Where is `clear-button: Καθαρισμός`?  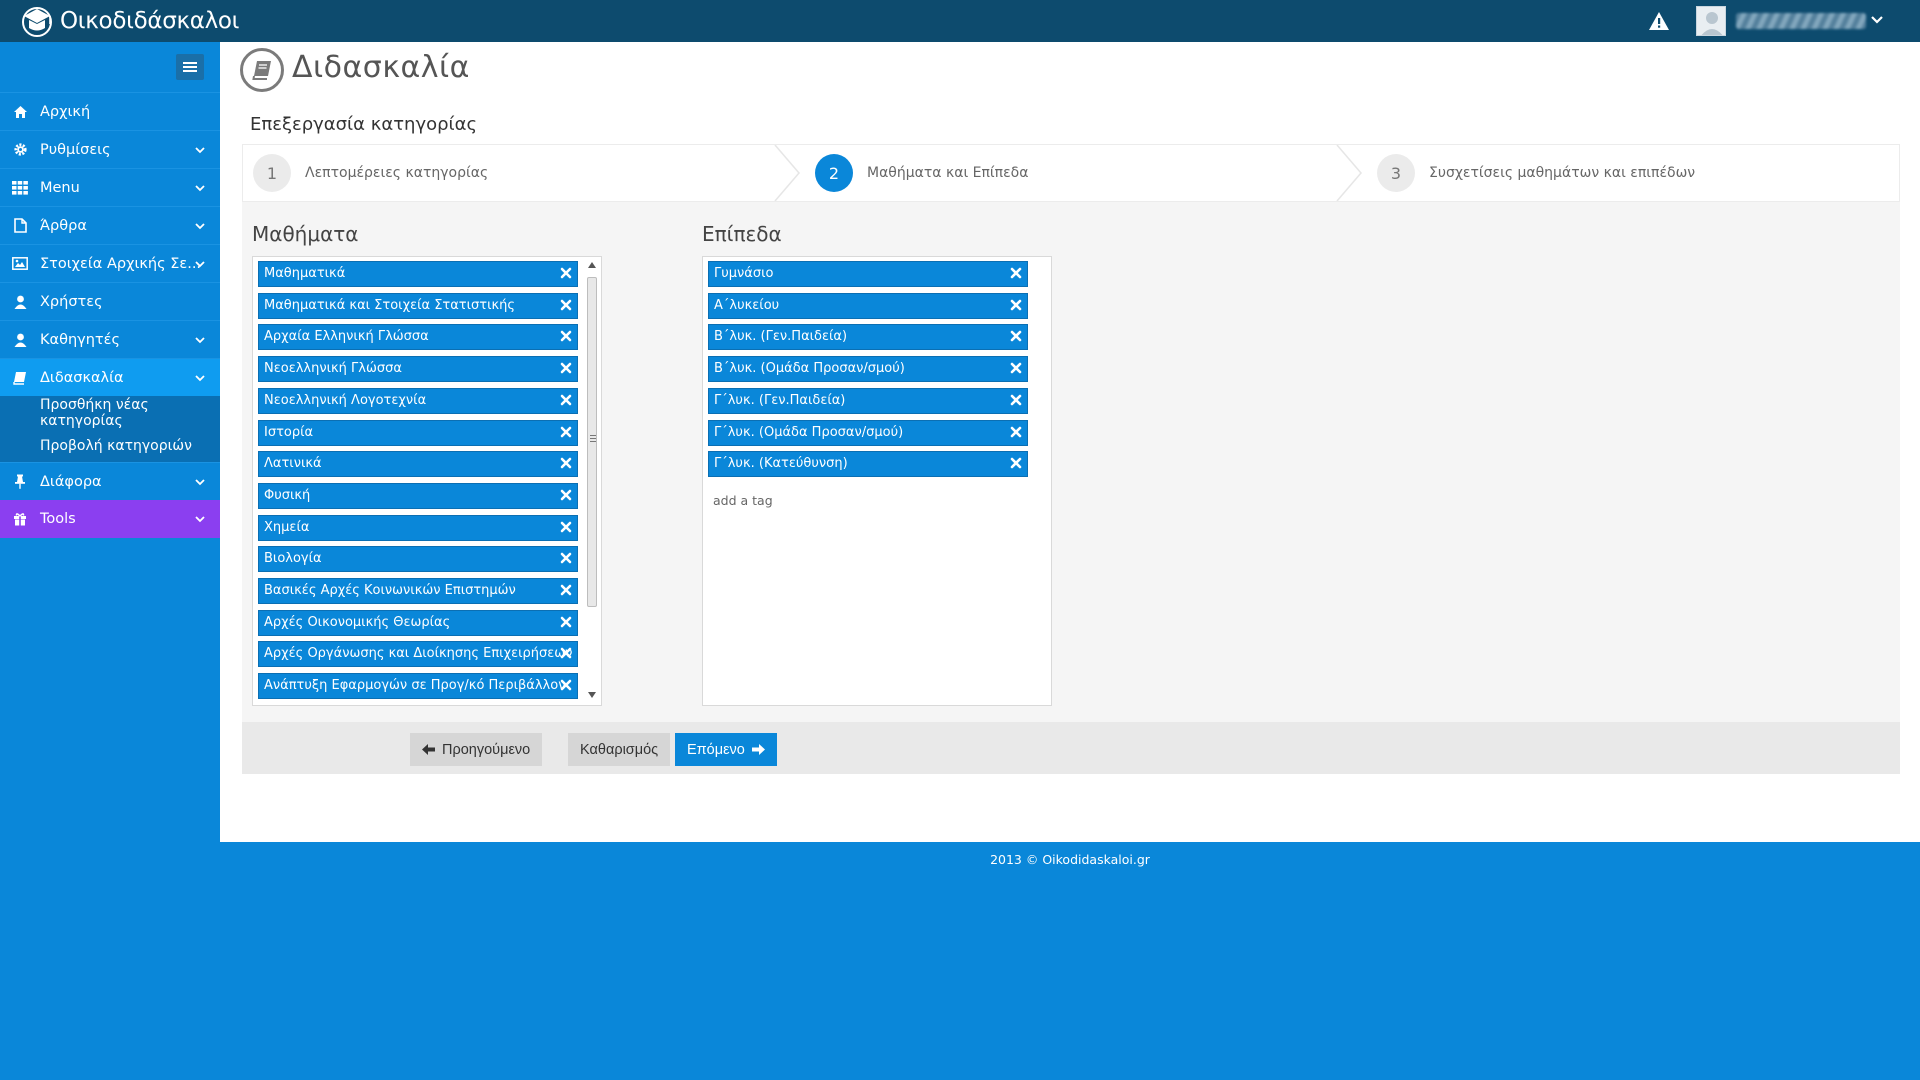 clear-button: Καθαρισμός is located at coordinates (619, 749).